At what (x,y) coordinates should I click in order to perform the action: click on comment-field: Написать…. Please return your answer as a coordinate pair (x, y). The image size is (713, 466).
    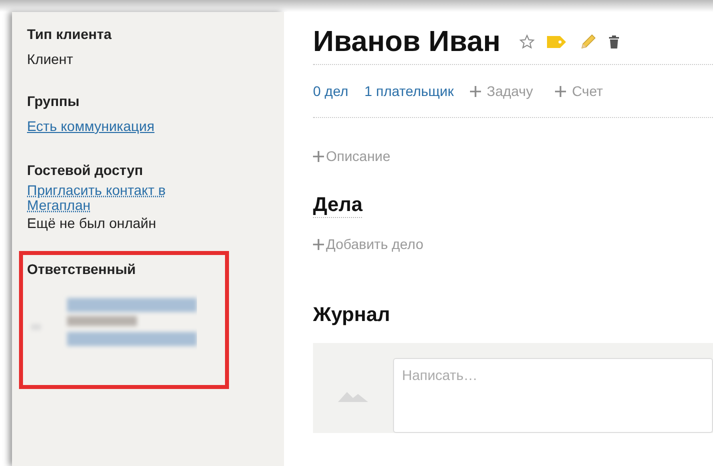
    Looking at the image, I should click on (553, 395).